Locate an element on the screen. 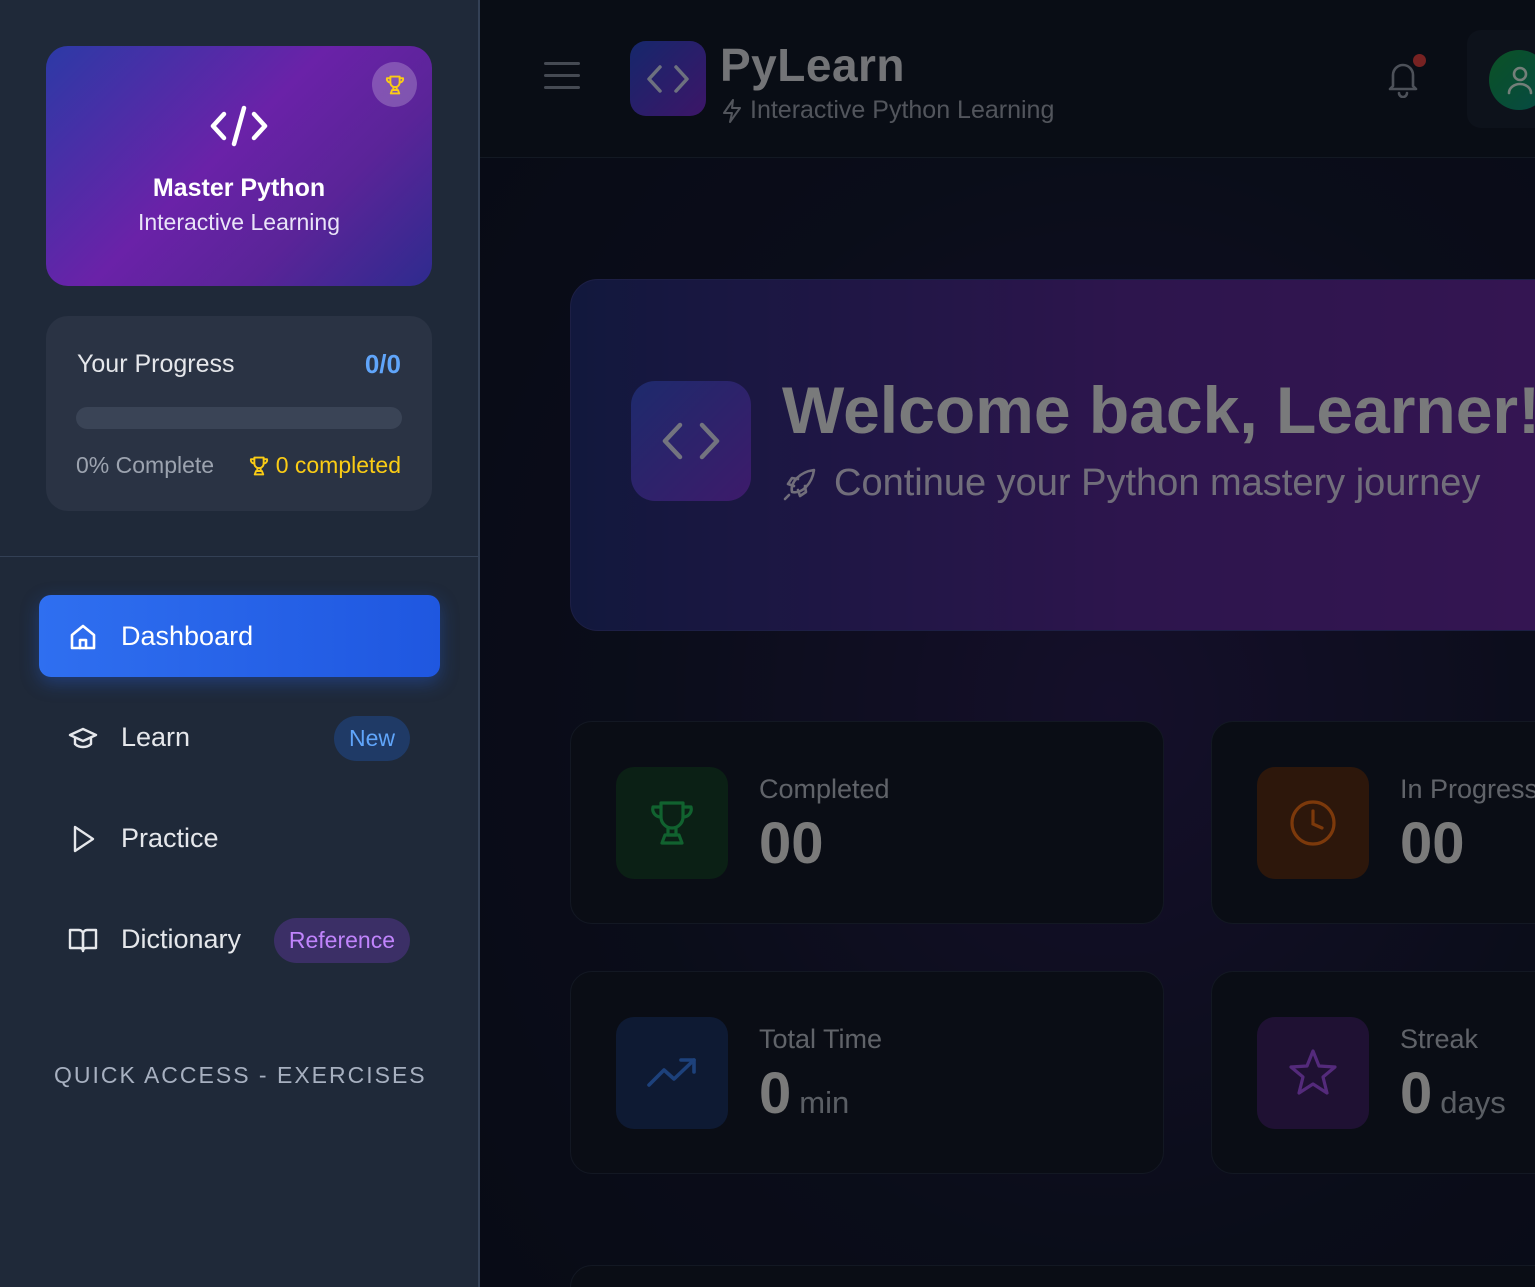 The height and width of the screenshot is (1287, 1535). progress-bar is located at coordinates (239, 418).